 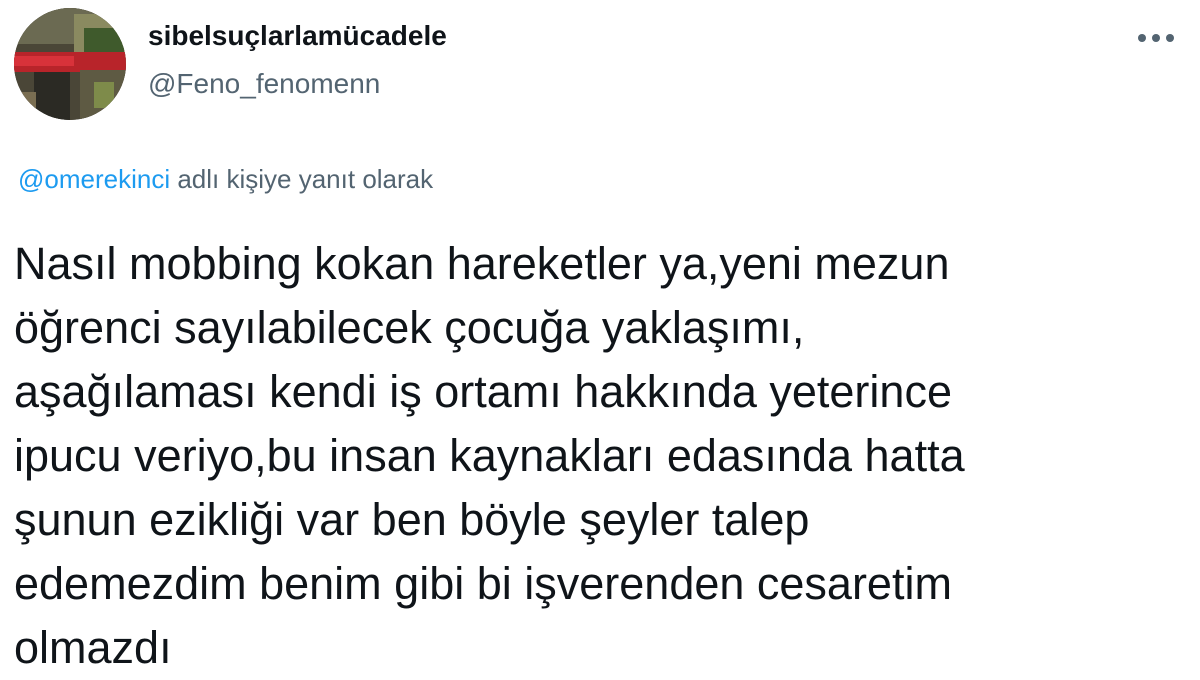 What do you see at coordinates (264, 84) in the screenshot?
I see `user-handle: @Feno_fenomenn` at bounding box center [264, 84].